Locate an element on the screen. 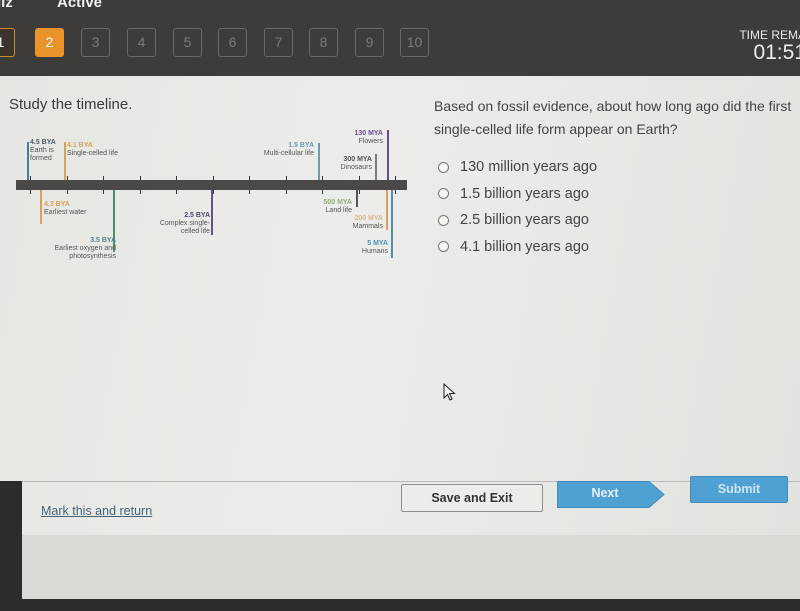 Image resolution: width=800 pixels, height=611 pixels. answer-option-3: 2.5 billion years ago is located at coordinates (517, 220).